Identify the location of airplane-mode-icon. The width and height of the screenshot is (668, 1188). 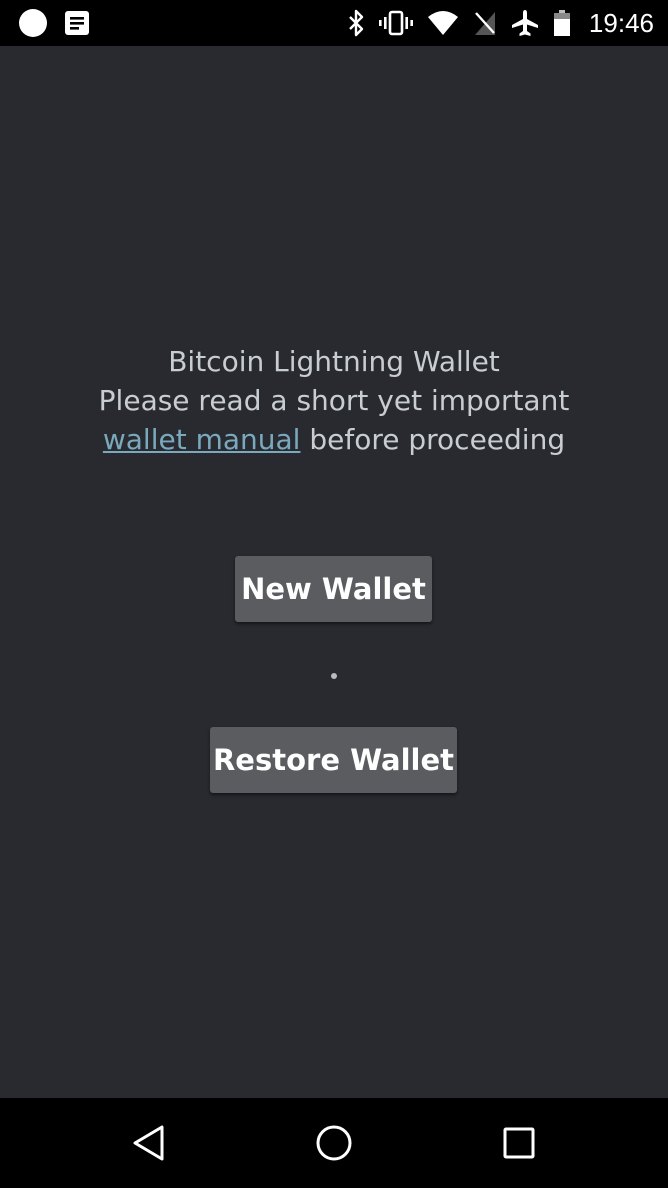
(525, 23).